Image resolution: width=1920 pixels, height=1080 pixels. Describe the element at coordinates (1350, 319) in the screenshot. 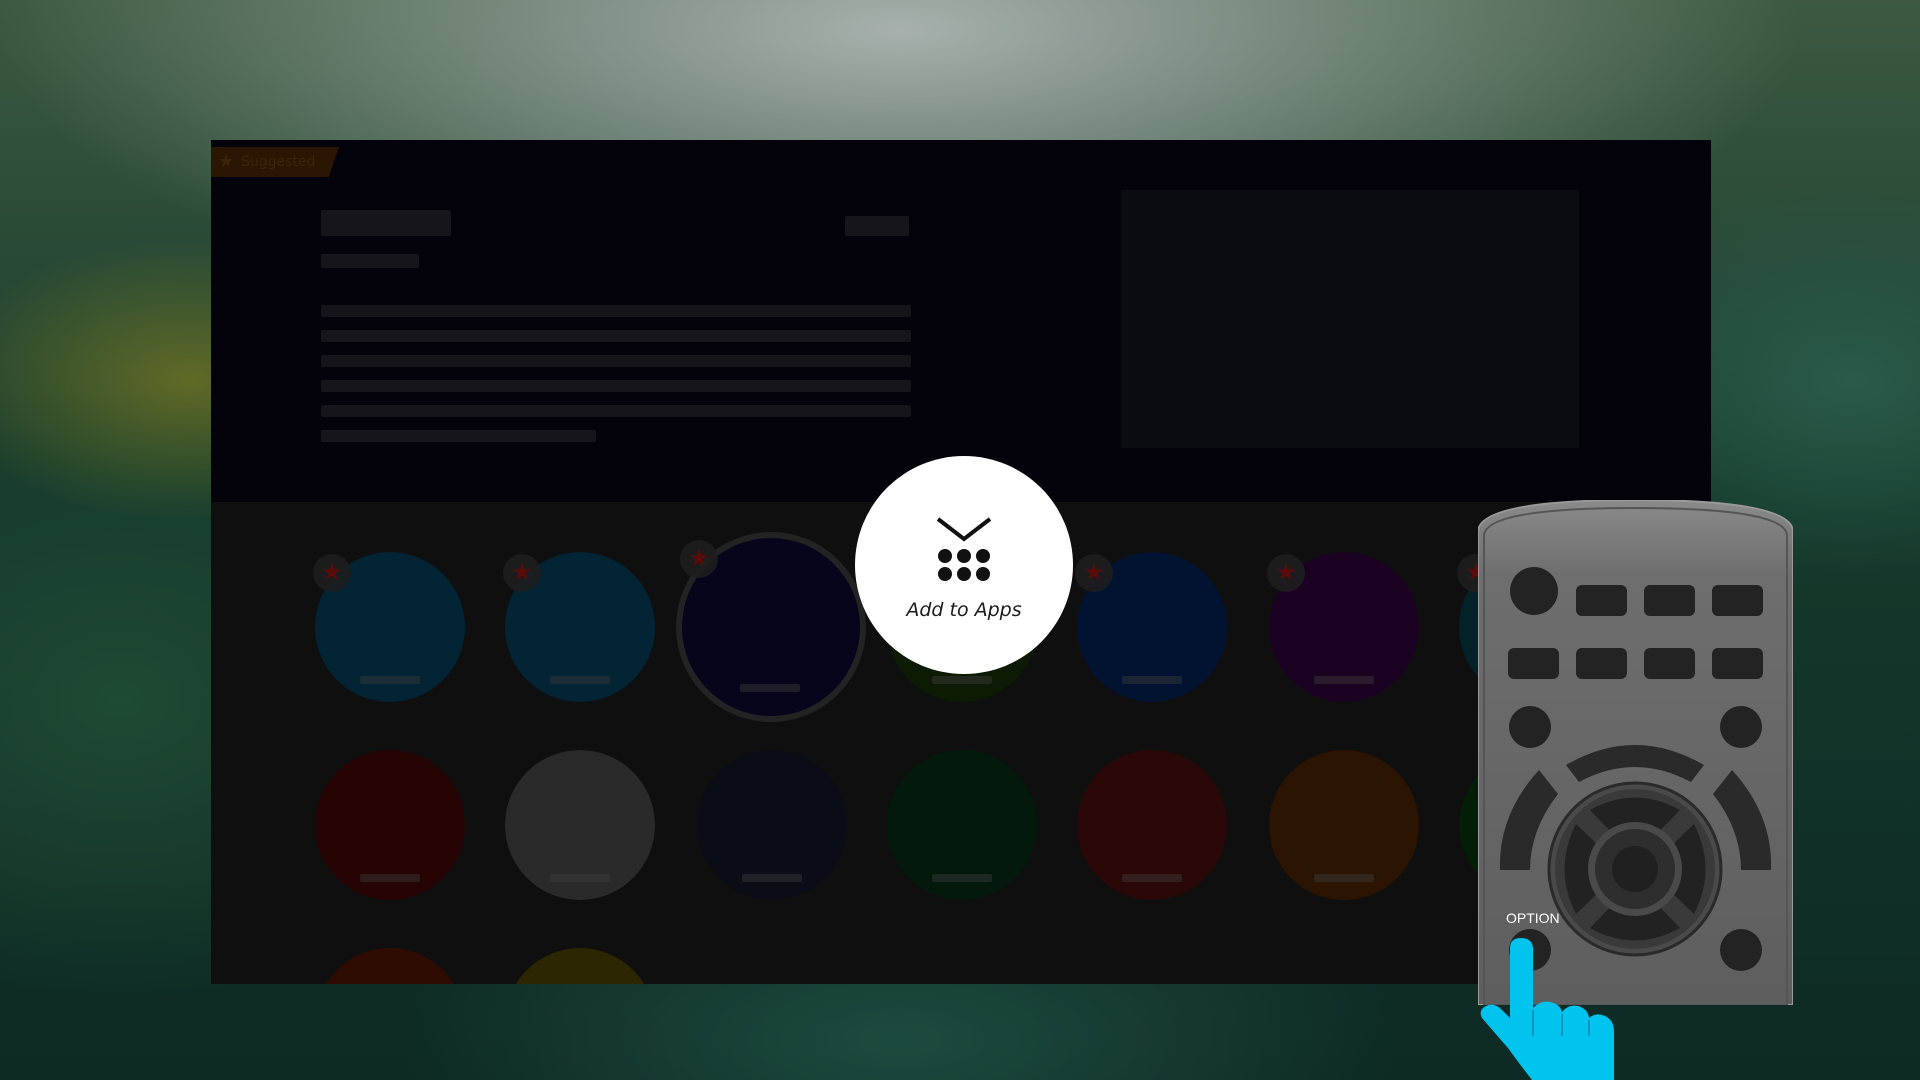

I see `hero-image` at that location.